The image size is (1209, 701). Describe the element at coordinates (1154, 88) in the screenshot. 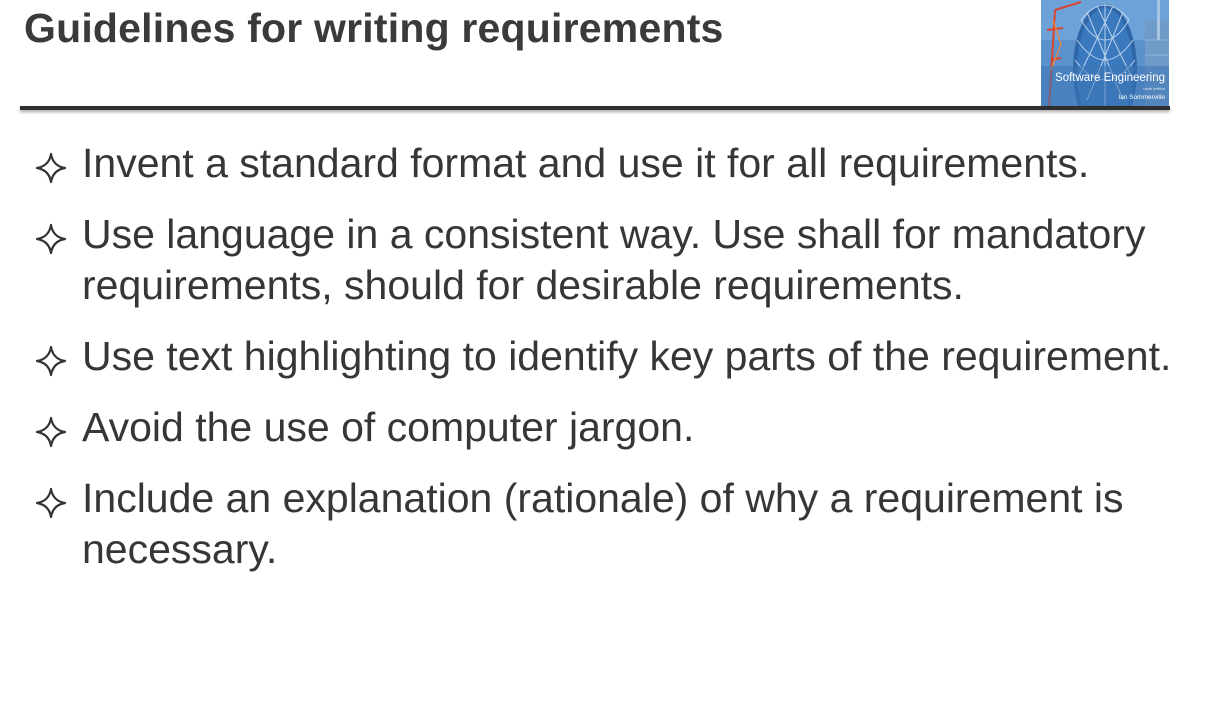

I see `book-edition: ninth edition` at that location.